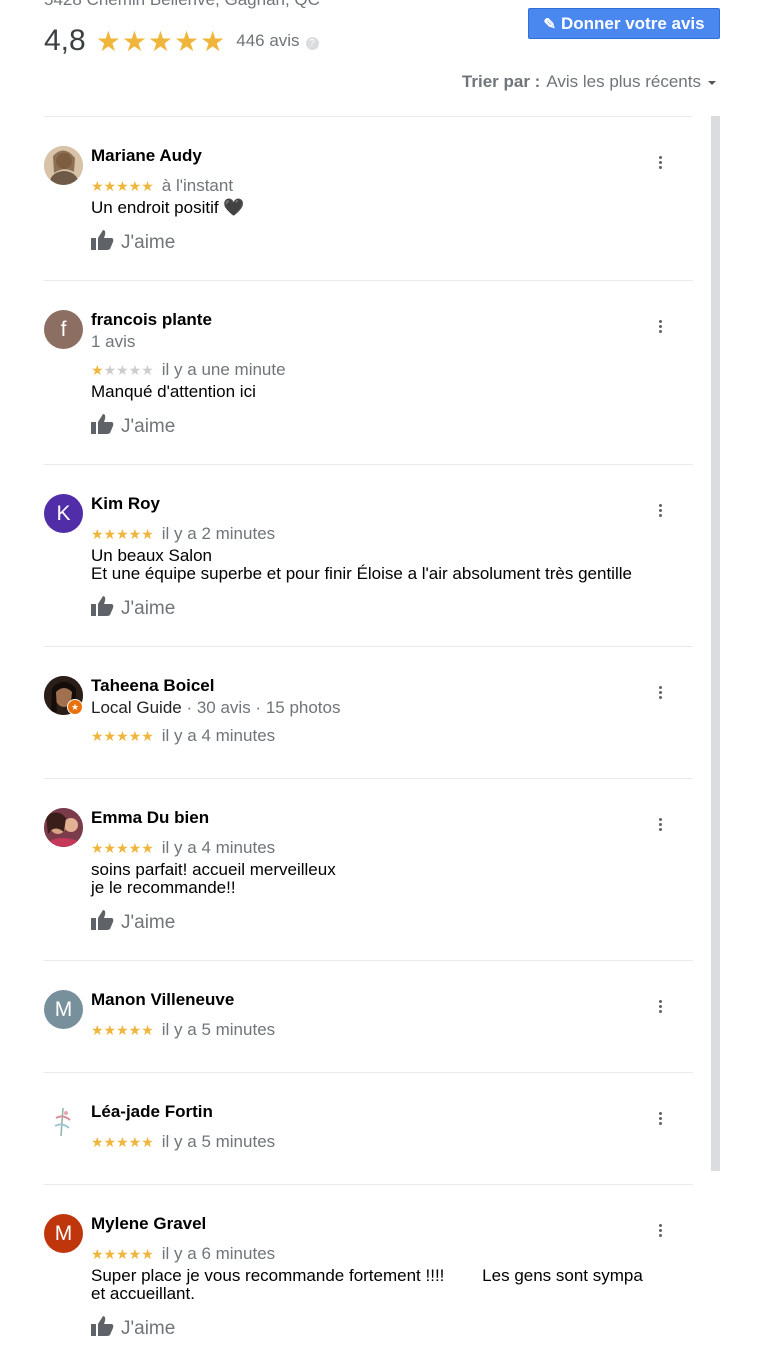  I want to click on reviewer-name: Kim Roy, so click(125, 504).